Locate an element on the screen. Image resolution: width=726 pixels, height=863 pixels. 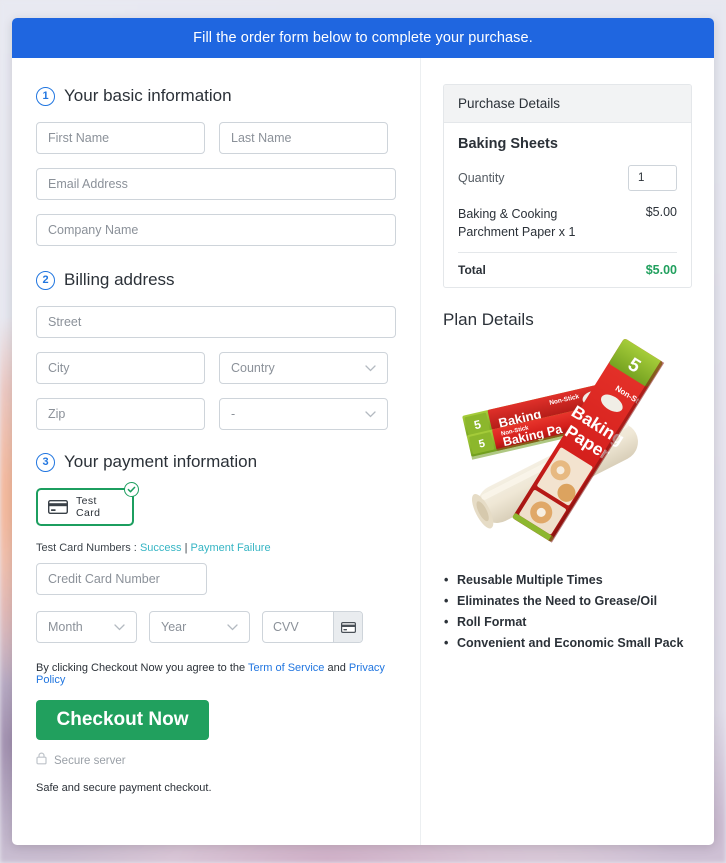
check-circle-icon is located at coordinates (131, 489).